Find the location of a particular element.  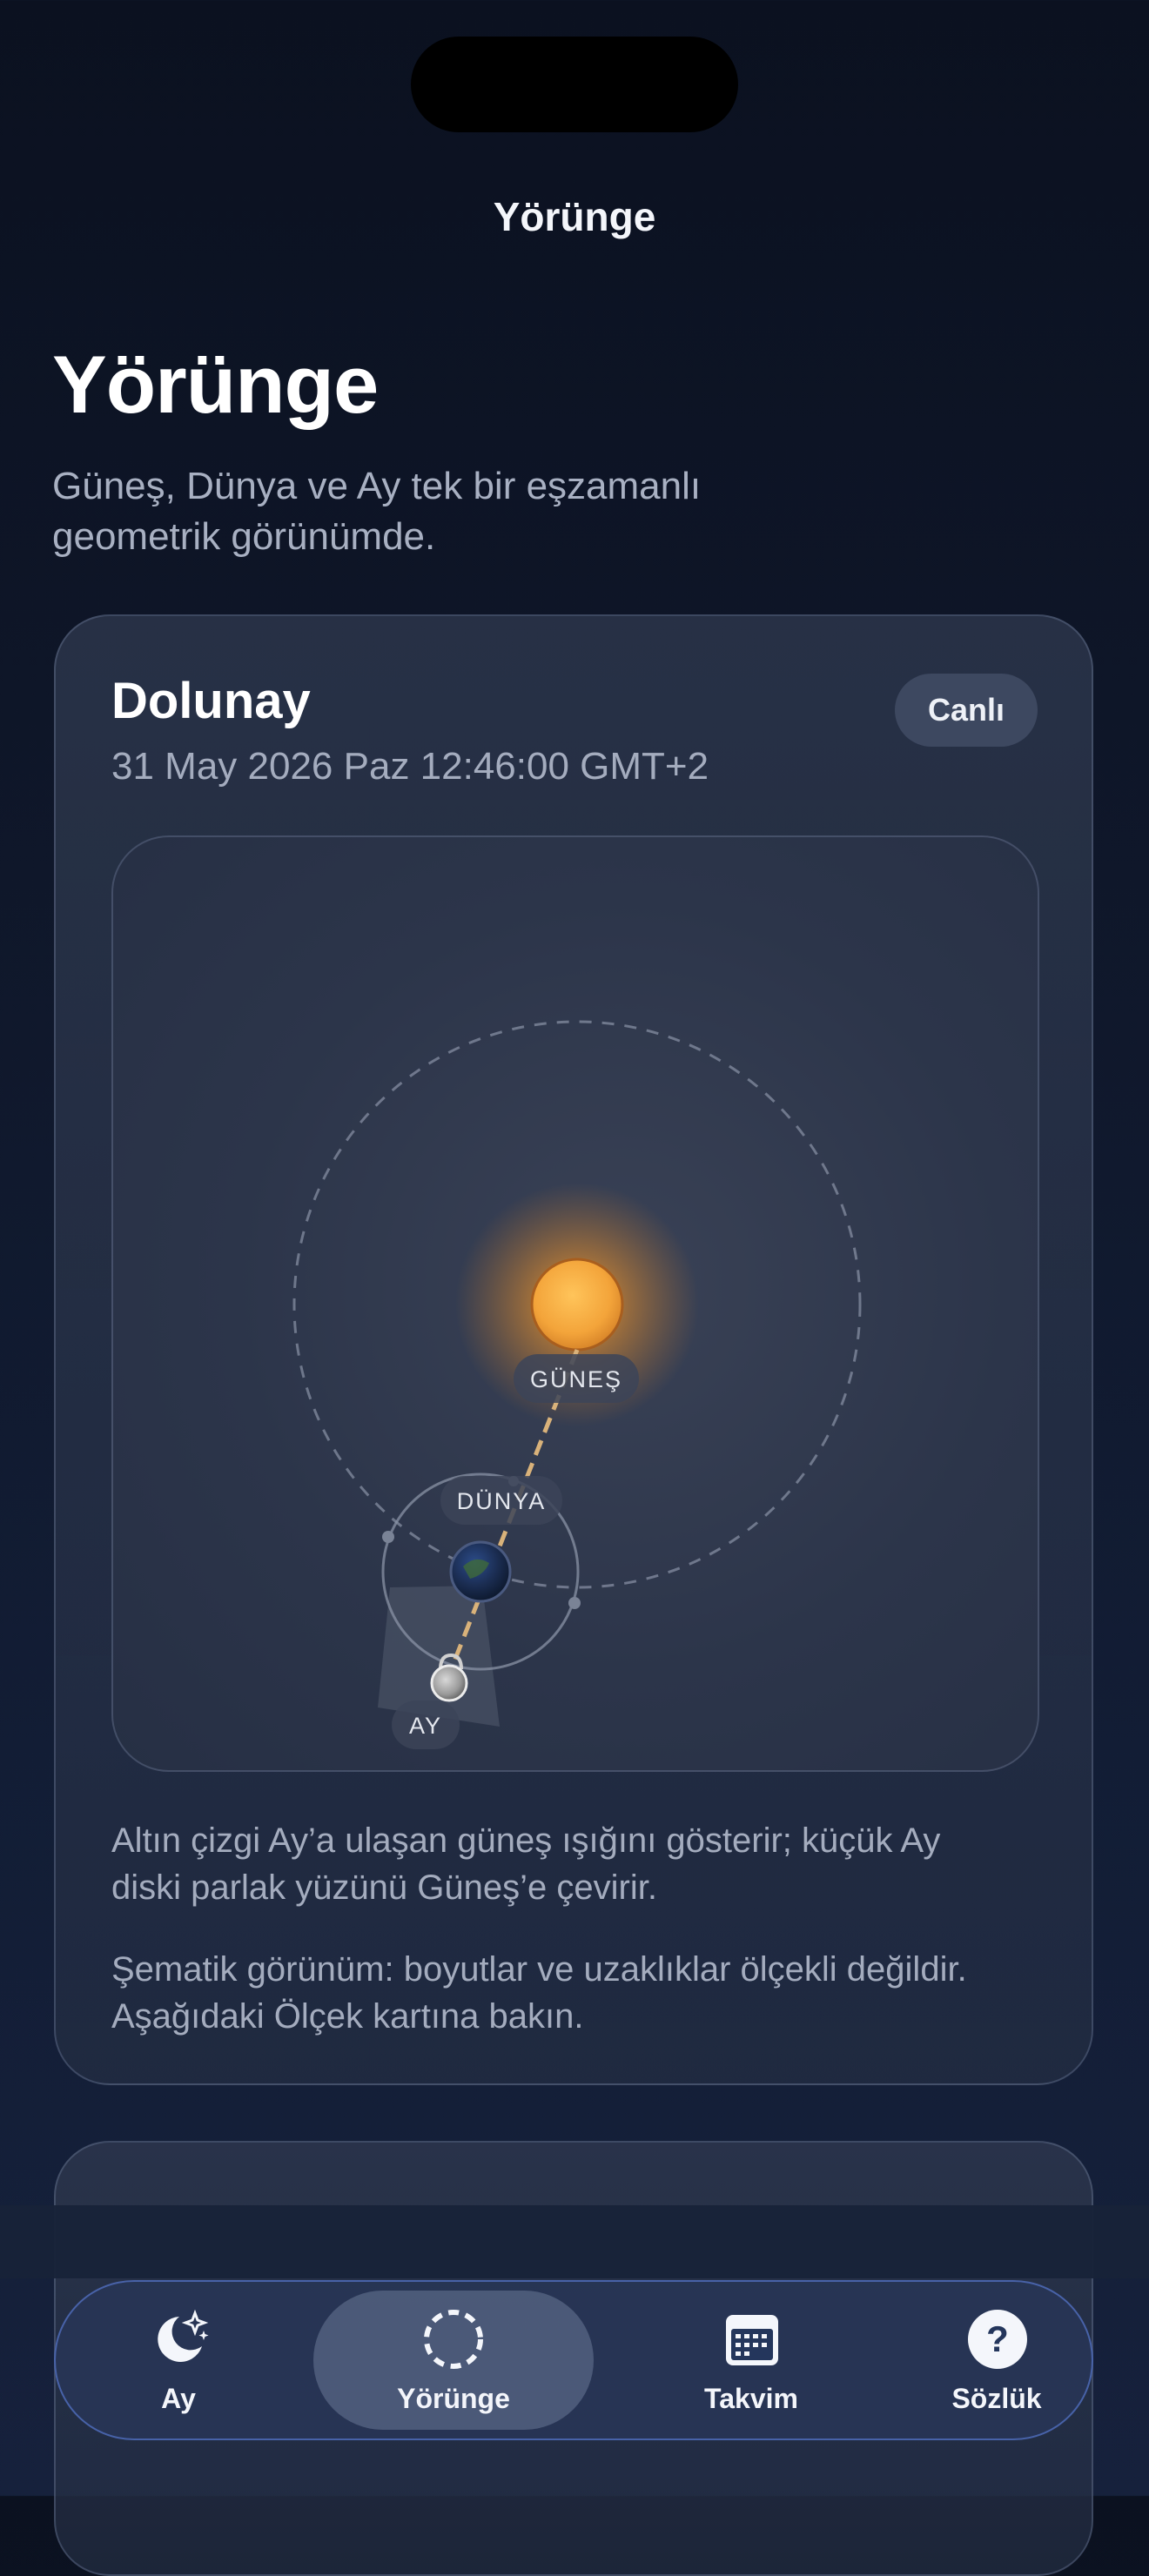

subtitle-line-1: Güneş, Dünya ve Ay tek bir eşzamanlı is located at coordinates (377, 486).